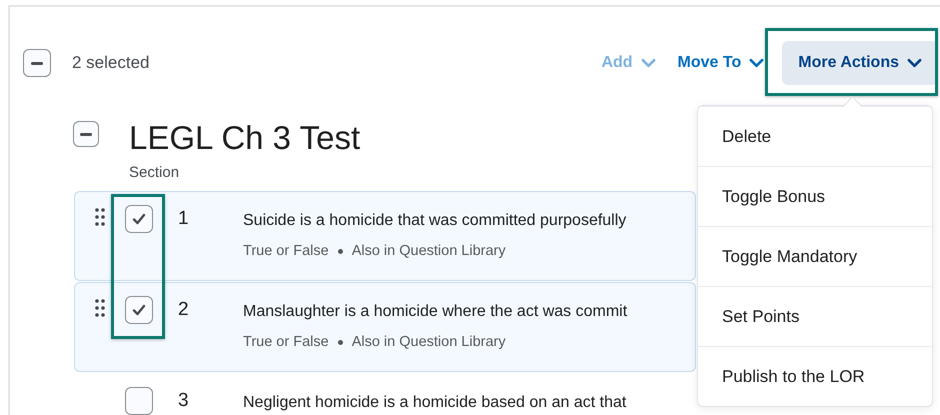 This screenshot has height=415, width=940. Describe the element at coordinates (154, 172) in the screenshot. I see `section-label: Section` at that location.